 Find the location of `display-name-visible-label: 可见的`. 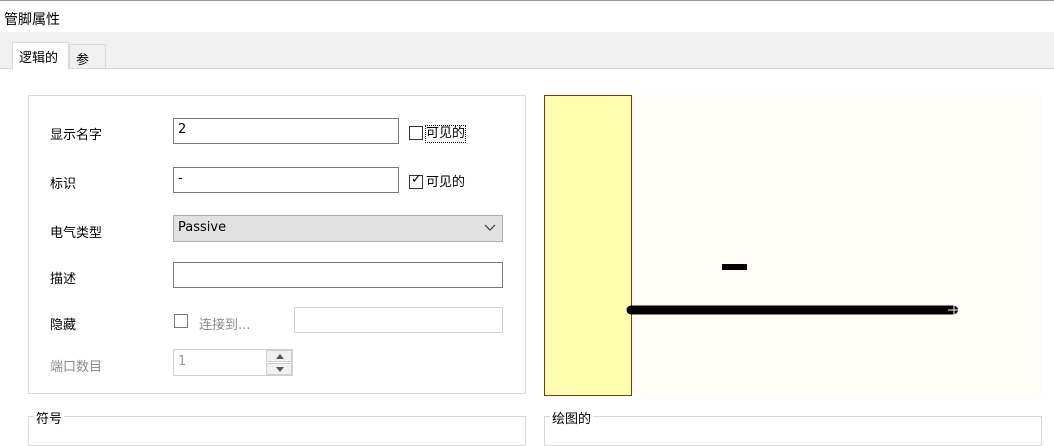

display-name-visible-label: 可见的 is located at coordinates (445, 134).